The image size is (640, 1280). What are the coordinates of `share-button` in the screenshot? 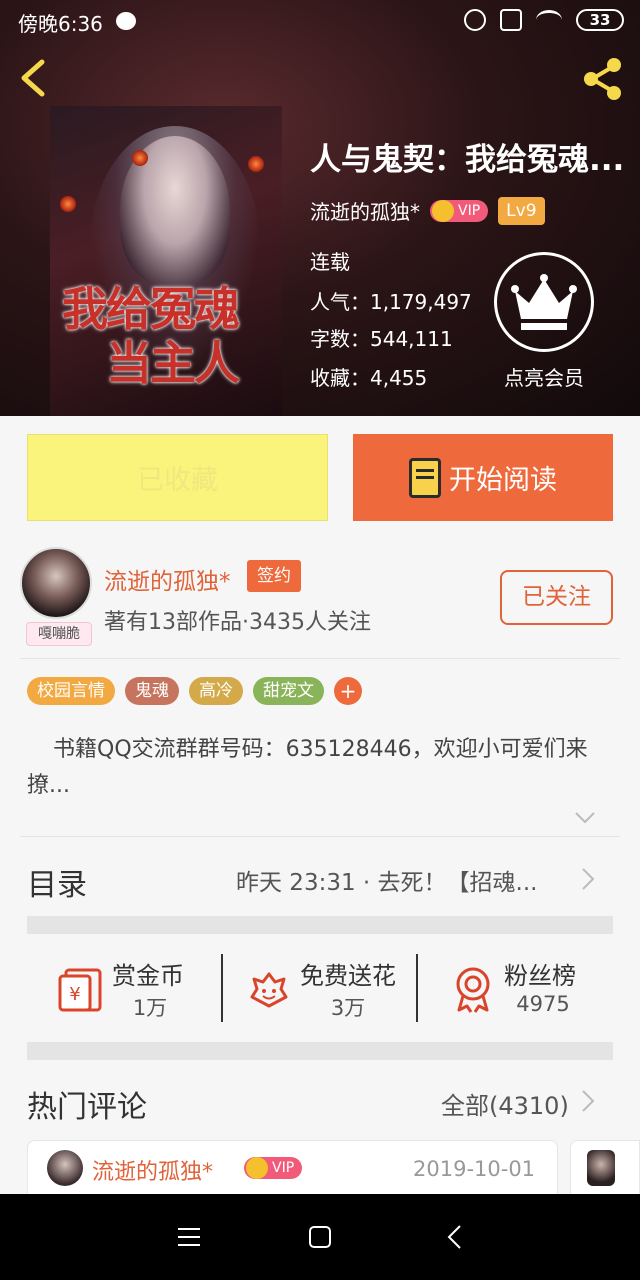 It's located at (603, 79).